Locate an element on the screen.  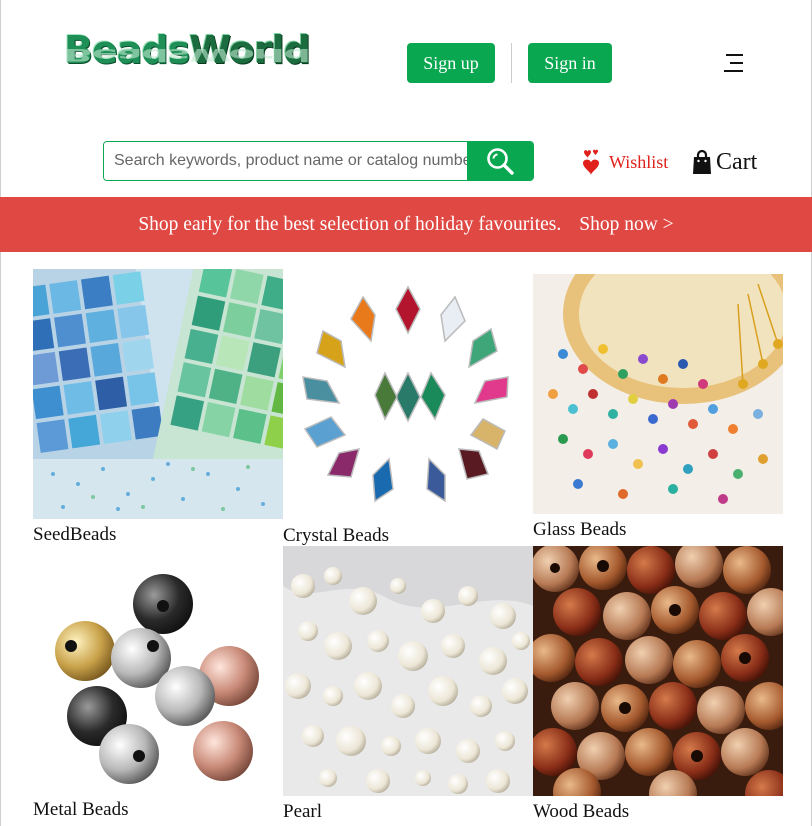
header-divider is located at coordinates (511, 63).